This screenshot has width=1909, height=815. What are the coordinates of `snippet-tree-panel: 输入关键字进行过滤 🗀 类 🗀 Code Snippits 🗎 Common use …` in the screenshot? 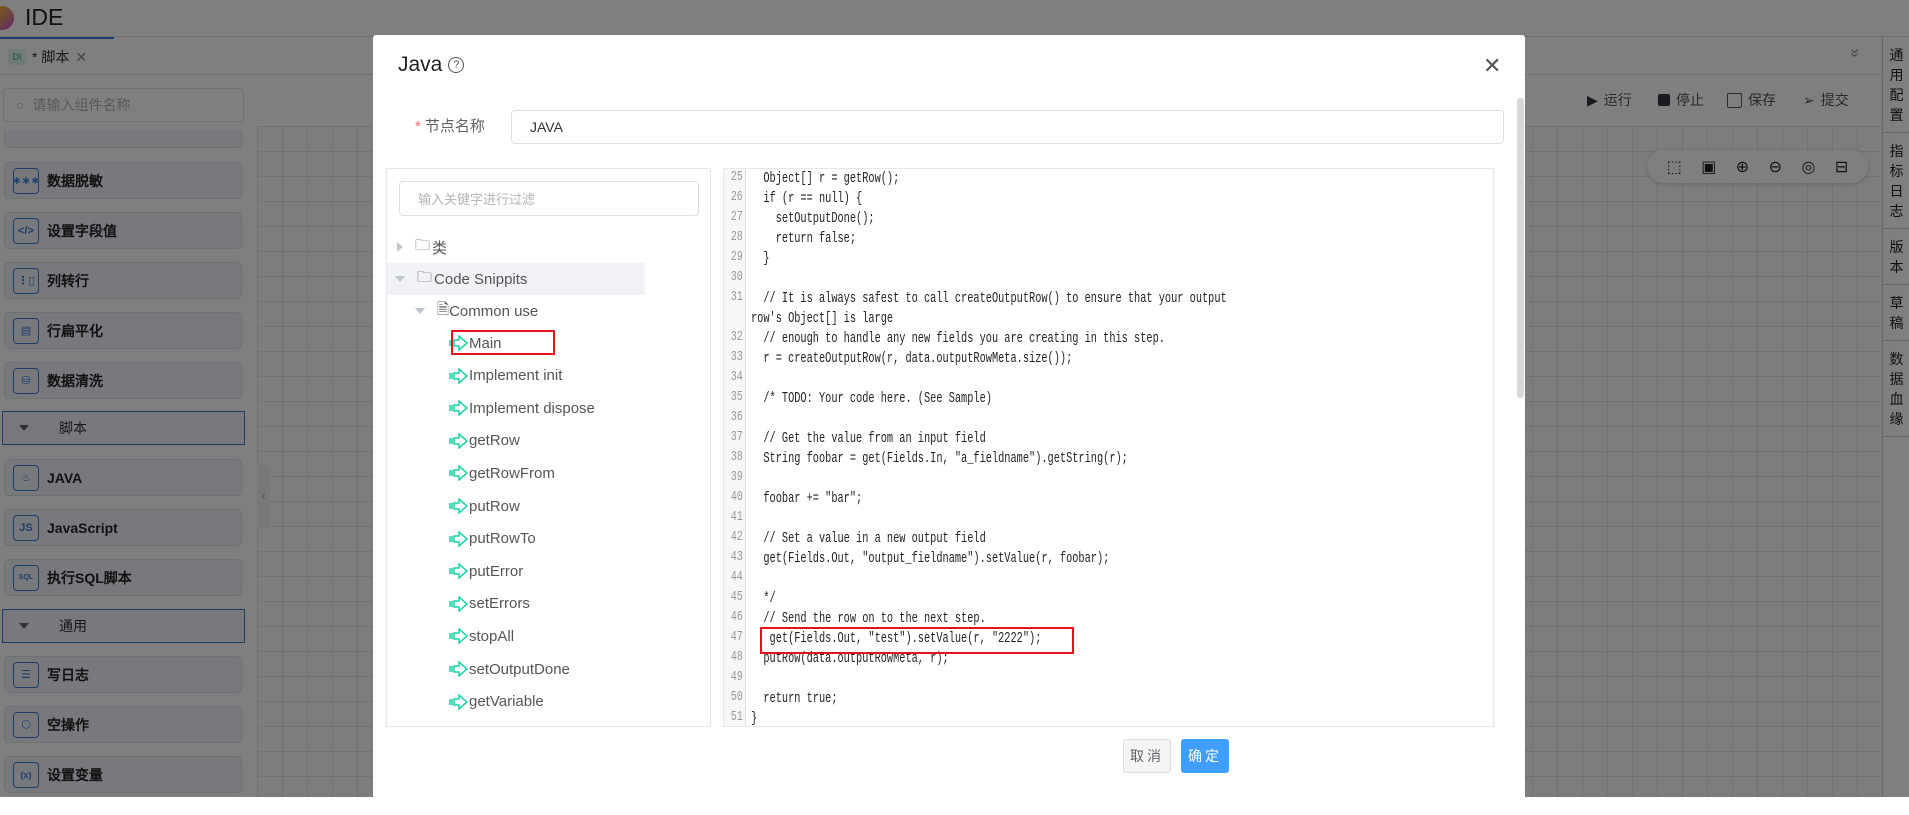 It's located at (548, 447).